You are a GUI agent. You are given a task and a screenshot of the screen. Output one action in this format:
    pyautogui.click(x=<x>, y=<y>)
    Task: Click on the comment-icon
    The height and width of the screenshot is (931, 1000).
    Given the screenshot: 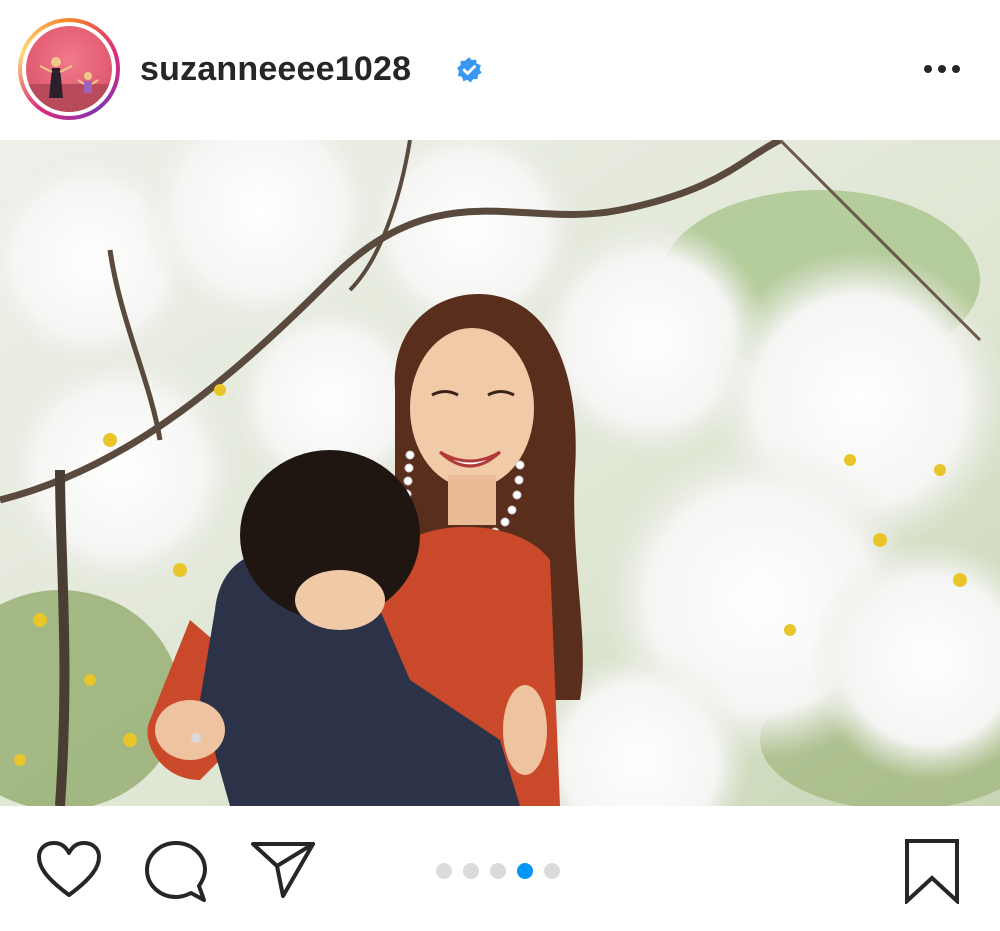 What is the action you would take?
    pyautogui.click(x=176, y=872)
    